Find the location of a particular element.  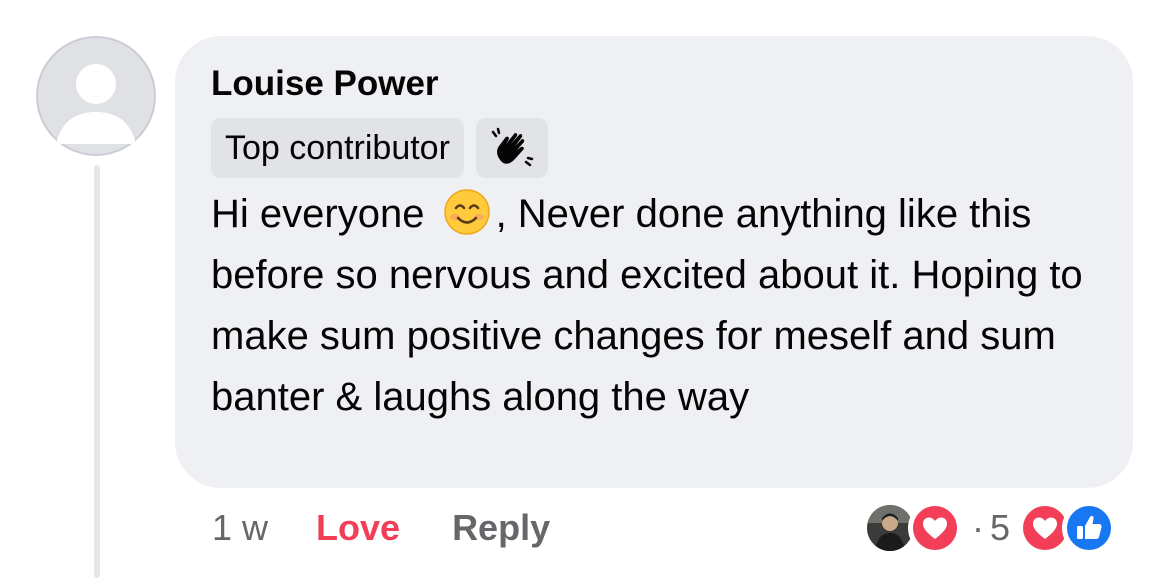

like-reaction-icon is located at coordinates (1089, 528).